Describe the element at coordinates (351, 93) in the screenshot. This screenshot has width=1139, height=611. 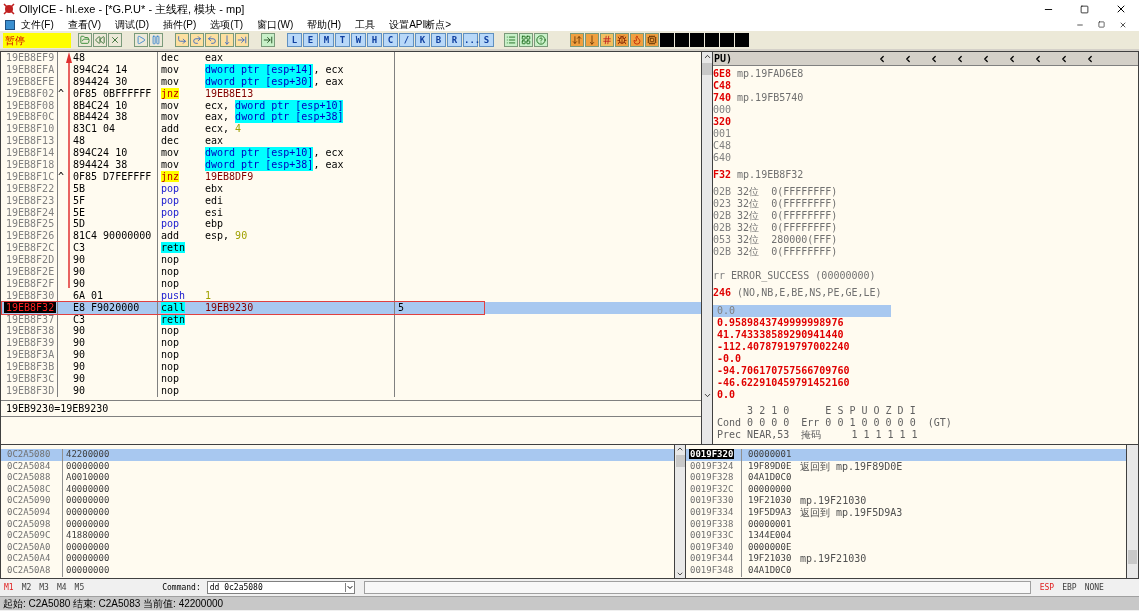
I see `disassembly-row: 19EB8F02 ^ 0F85 0BFFFFFF jnz 19EB8E13` at that location.